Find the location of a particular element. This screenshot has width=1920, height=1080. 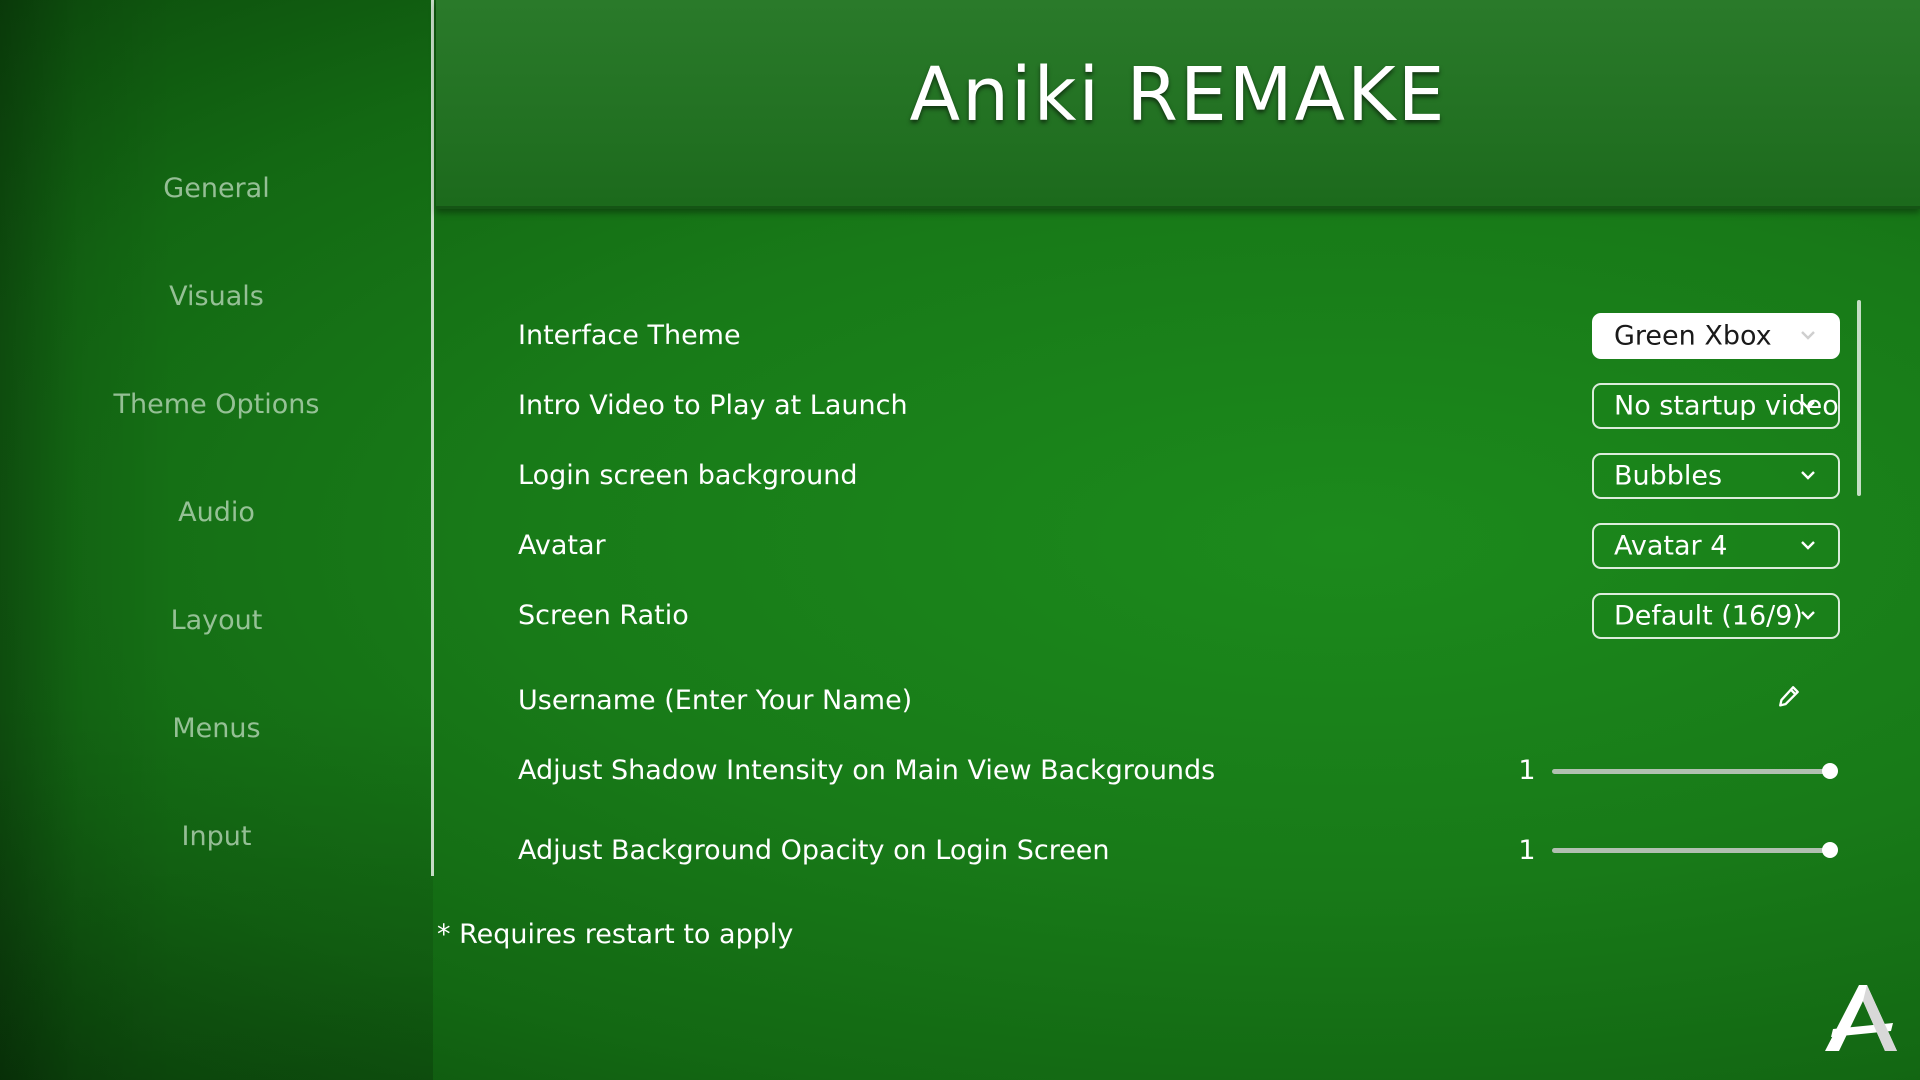

sidebar-item-theme-options: Theme Options is located at coordinates (216, 404).